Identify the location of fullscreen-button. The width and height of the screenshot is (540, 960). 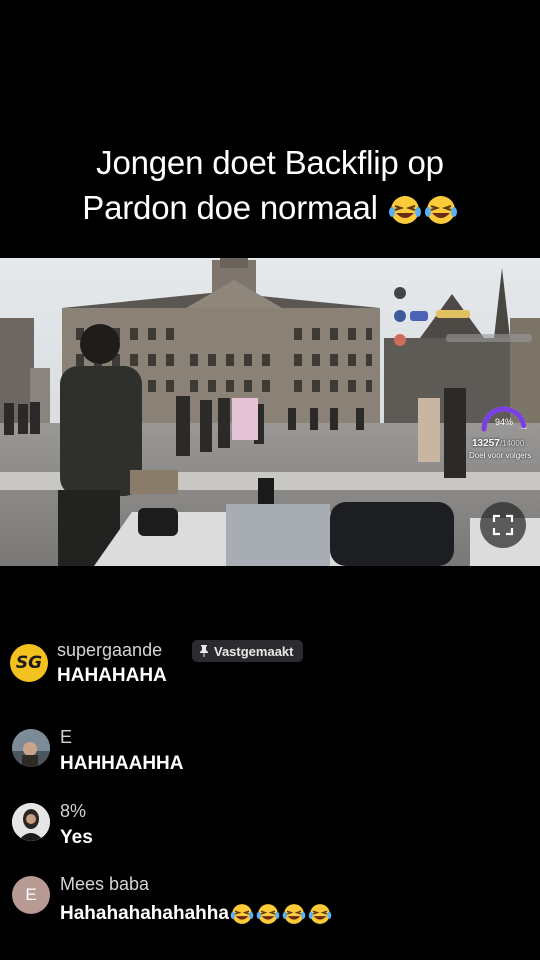
(503, 525).